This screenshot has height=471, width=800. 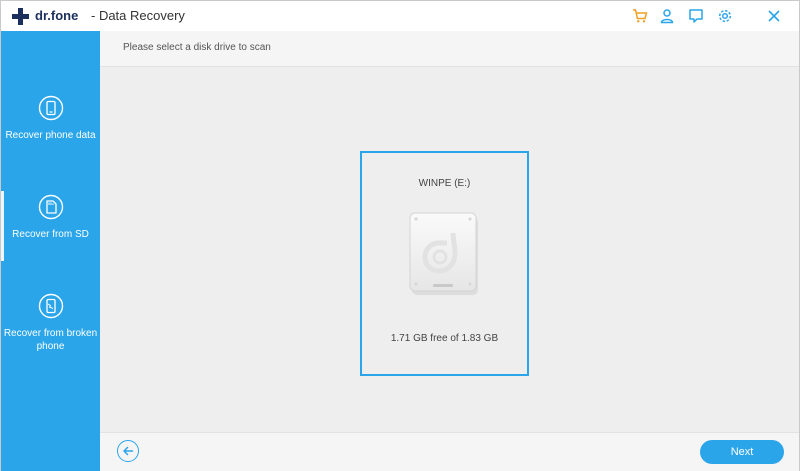 What do you see at coordinates (696, 16) in the screenshot?
I see `feedback-icon` at bounding box center [696, 16].